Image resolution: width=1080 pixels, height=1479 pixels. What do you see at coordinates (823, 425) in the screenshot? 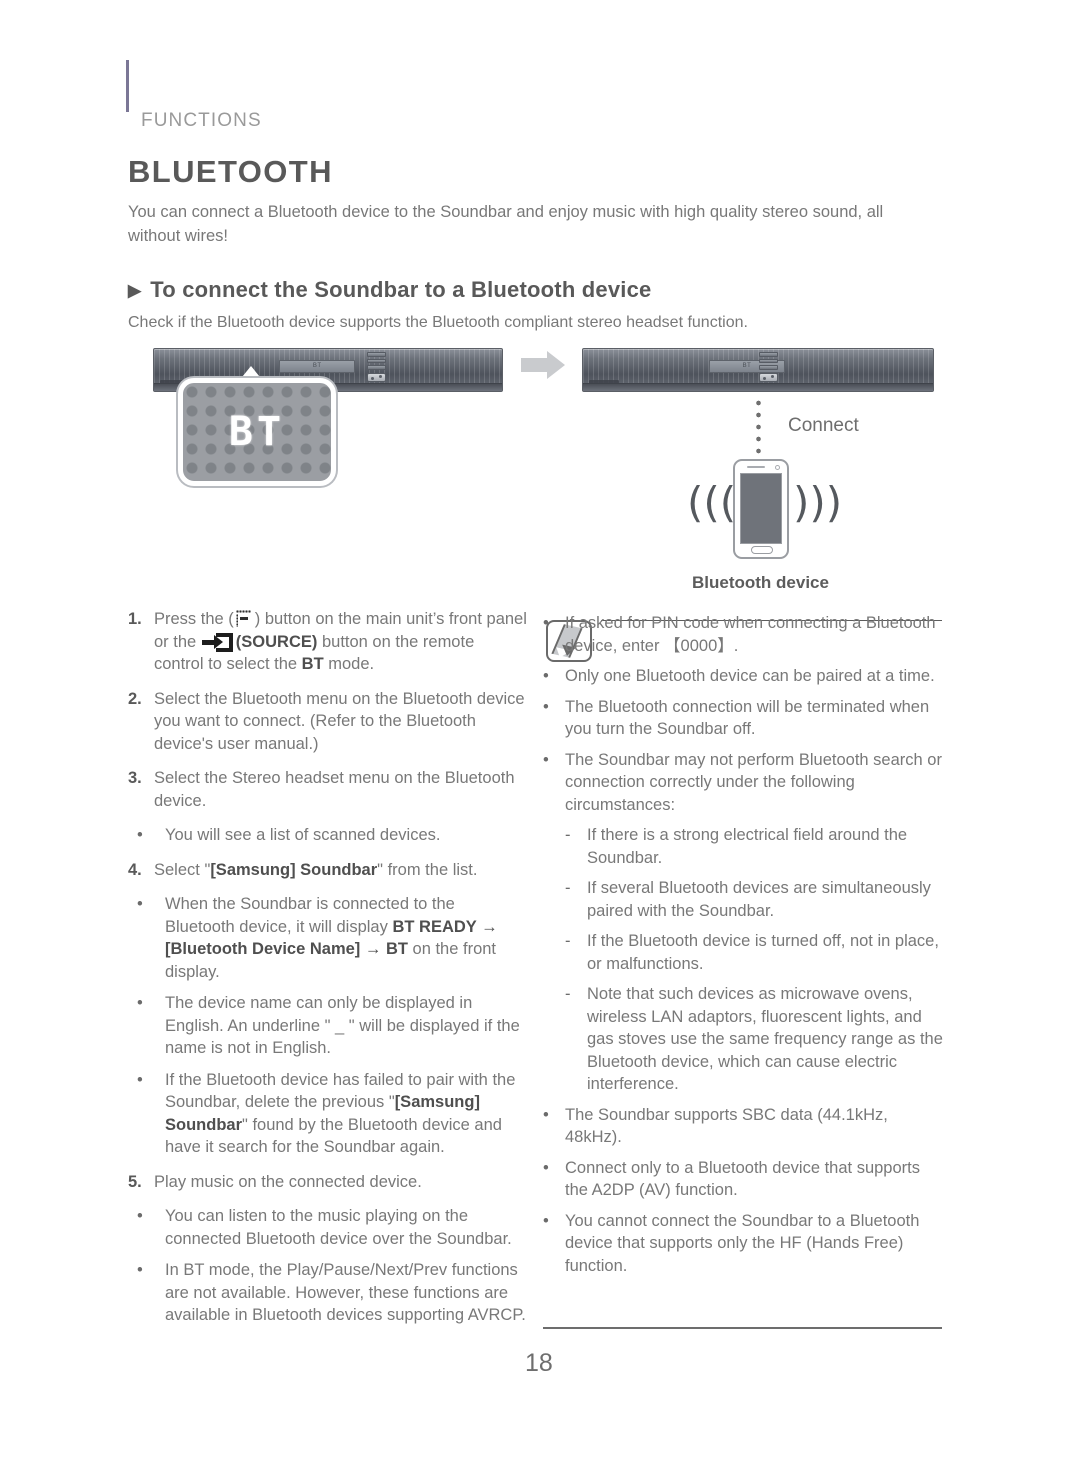
I see `connect-label: Connect` at bounding box center [823, 425].